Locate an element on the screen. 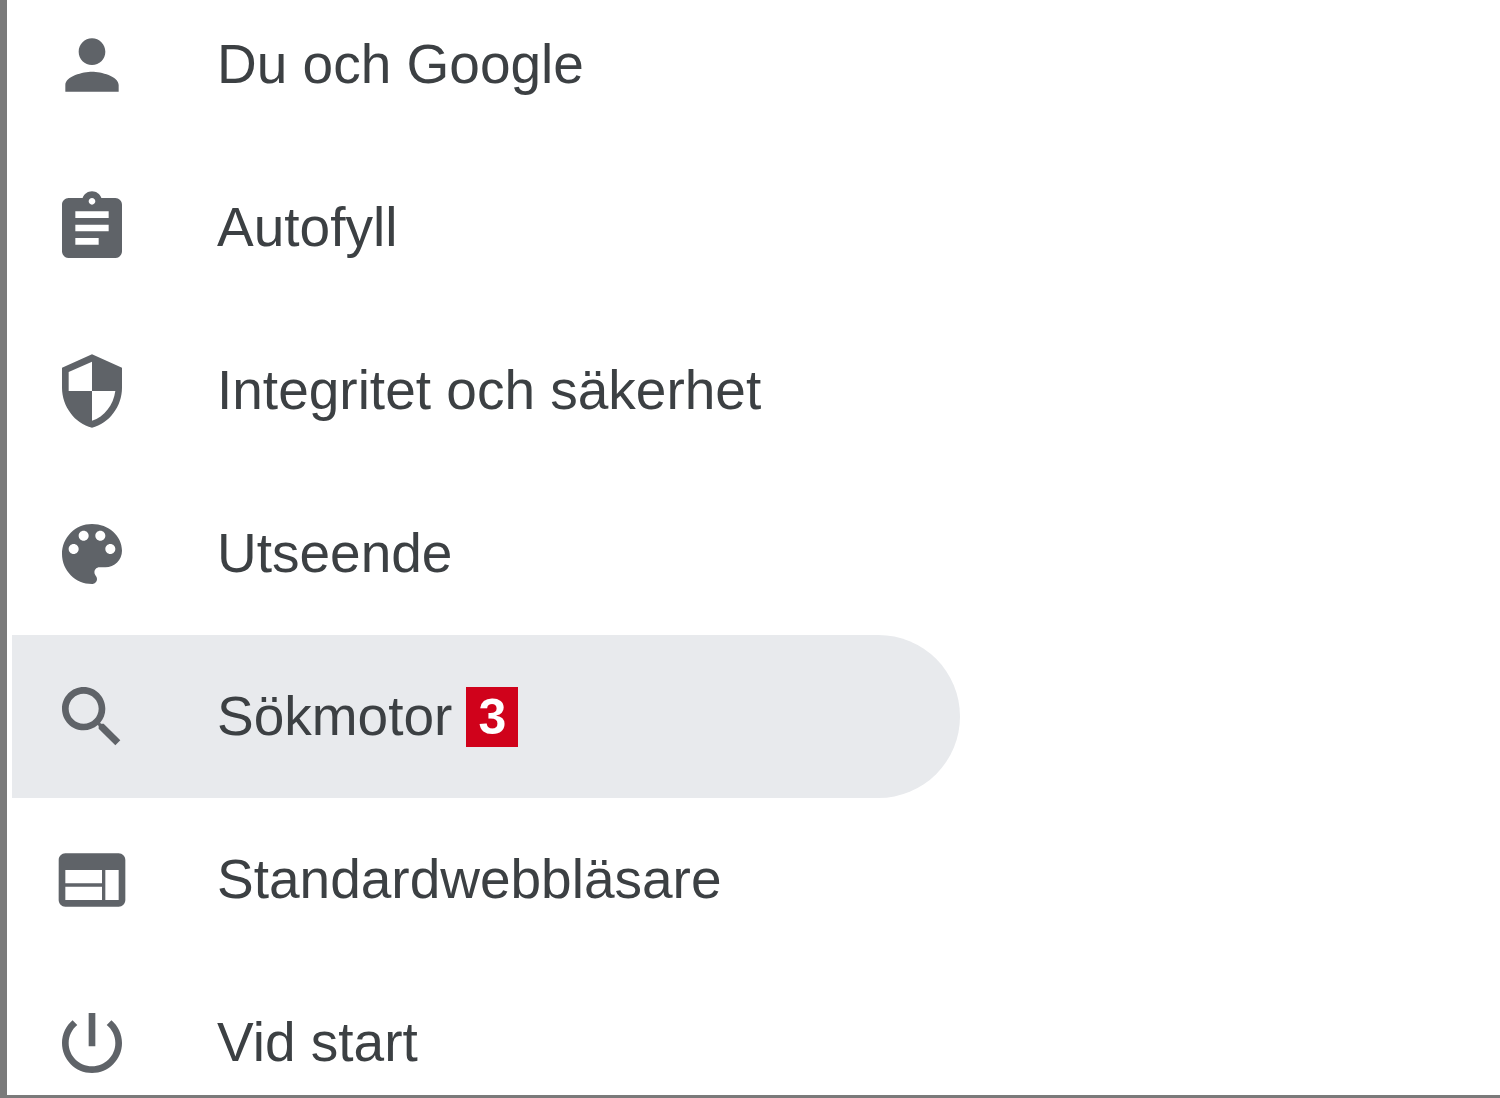  menu-label: Sökmotor is located at coordinates (335, 717).